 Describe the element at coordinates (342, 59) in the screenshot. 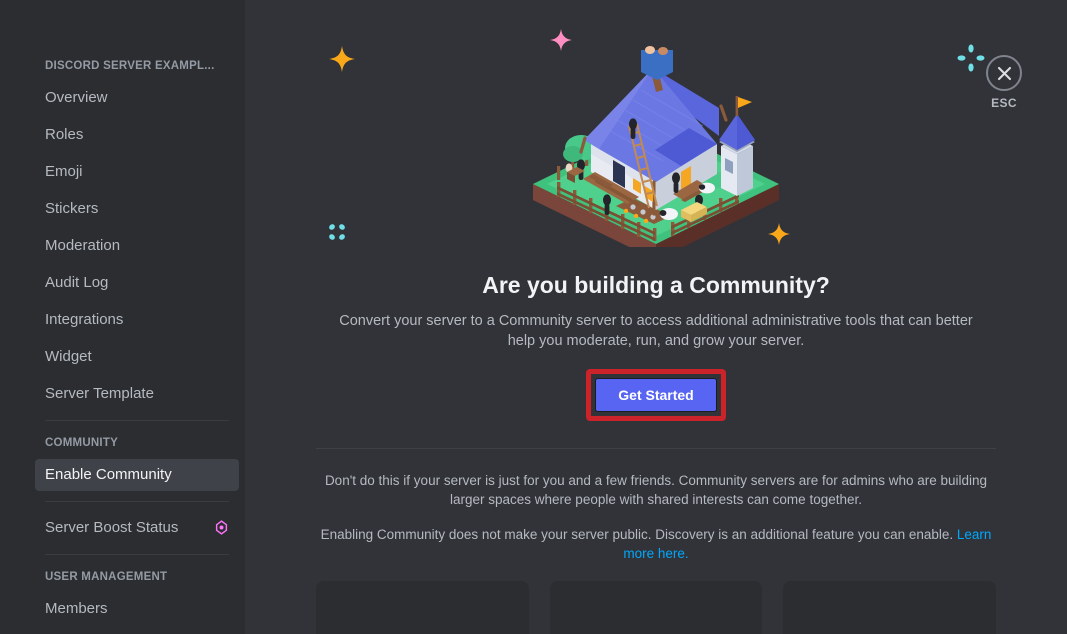

I see `sparkle-yellow-icon` at that location.